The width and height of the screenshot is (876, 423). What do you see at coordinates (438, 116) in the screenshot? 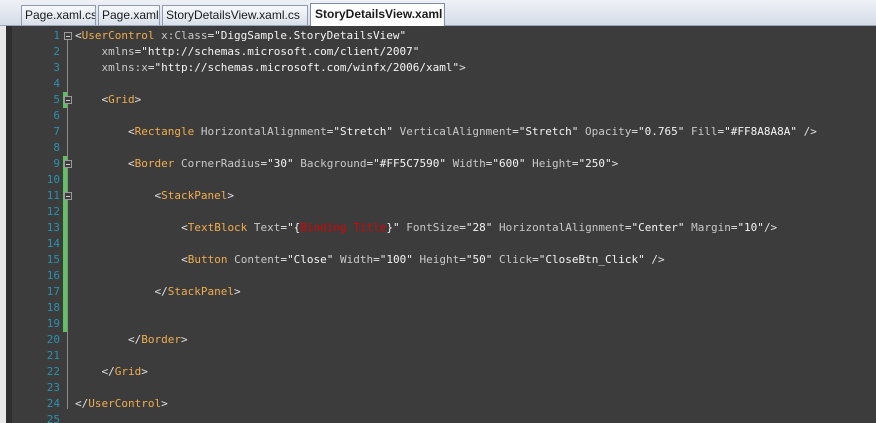
I see `code-line: 6` at bounding box center [438, 116].